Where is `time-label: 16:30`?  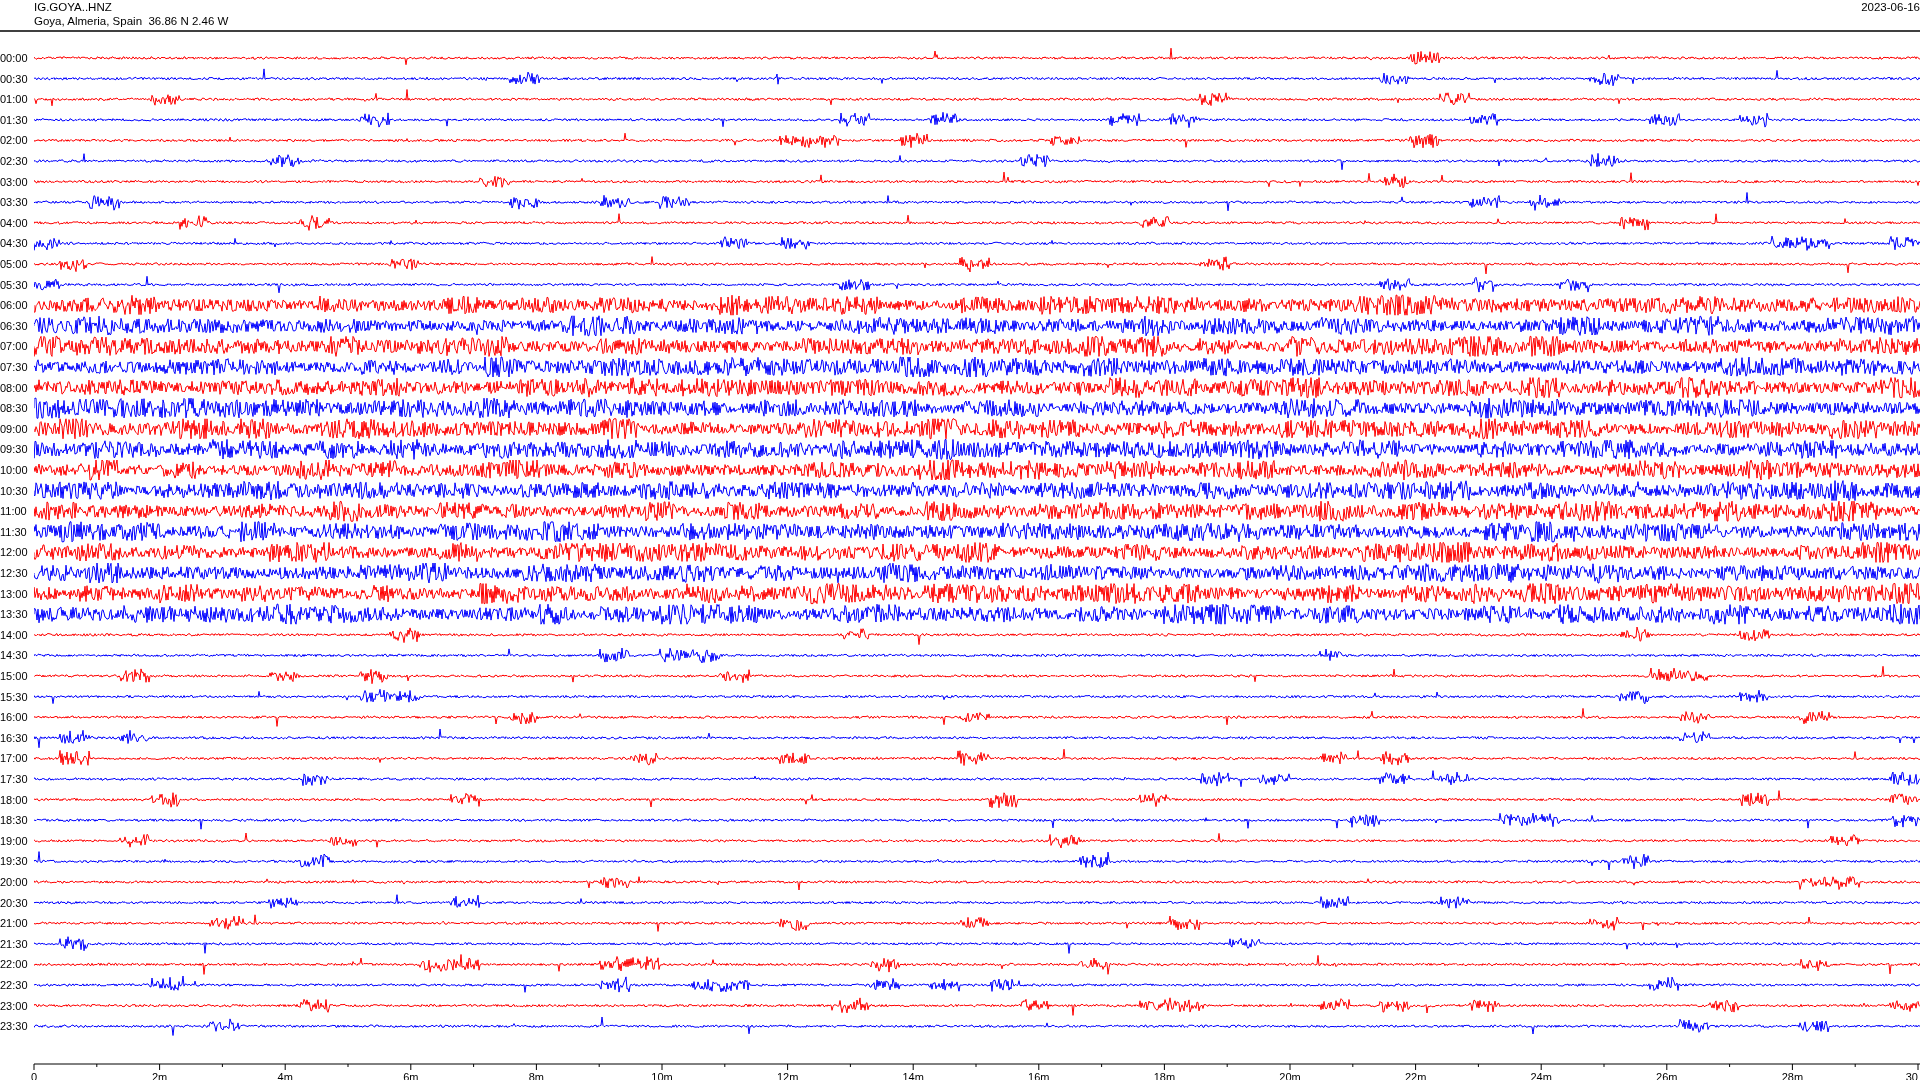 time-label: 16:30 is located at coordinates (14, 737).